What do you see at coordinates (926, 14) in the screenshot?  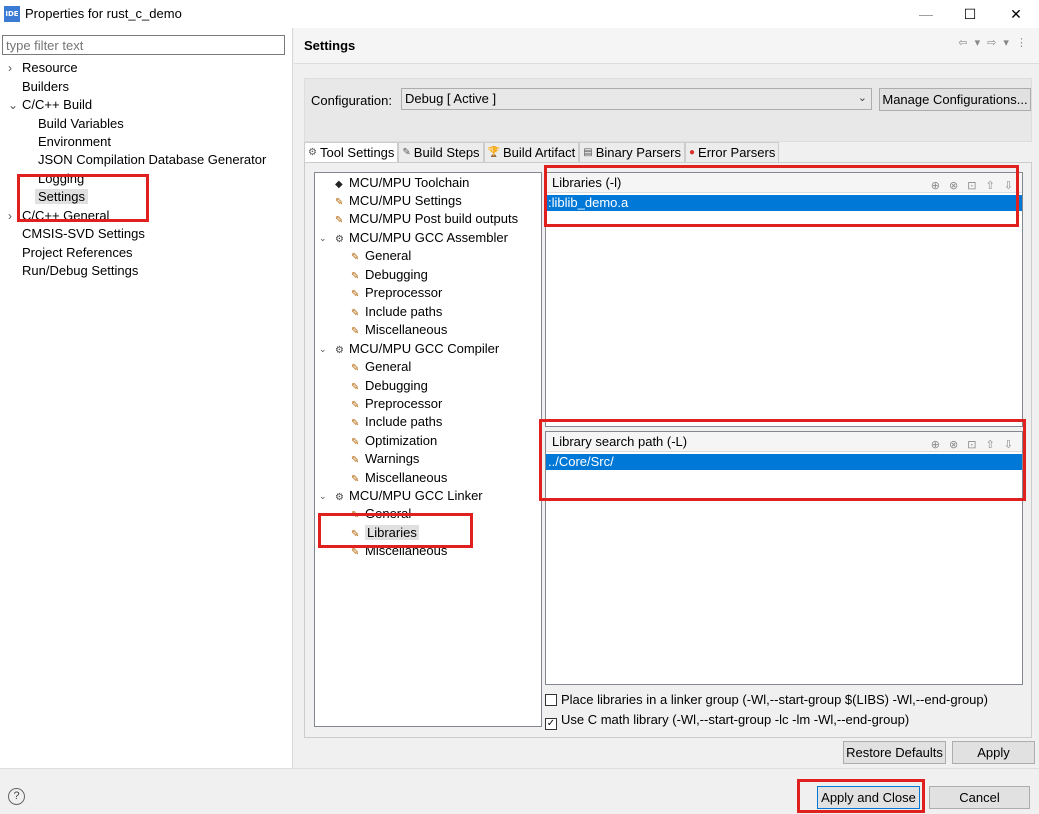 I see `minimize-button: —` at bounding box center [926, 14].